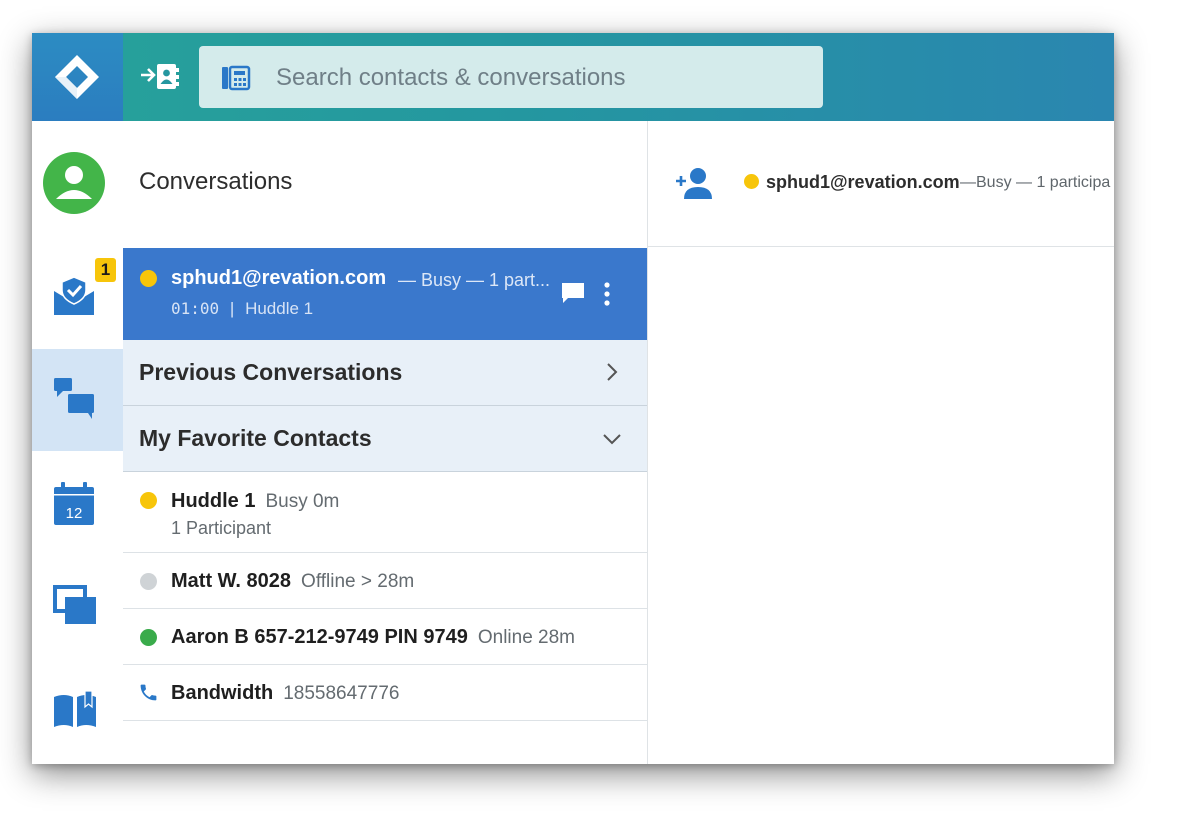 This screenshot has height=829, width=1179. Describe the element at coordinates (74, 513) in the screenshot. I see `calendar-day-label: 12` at that location.